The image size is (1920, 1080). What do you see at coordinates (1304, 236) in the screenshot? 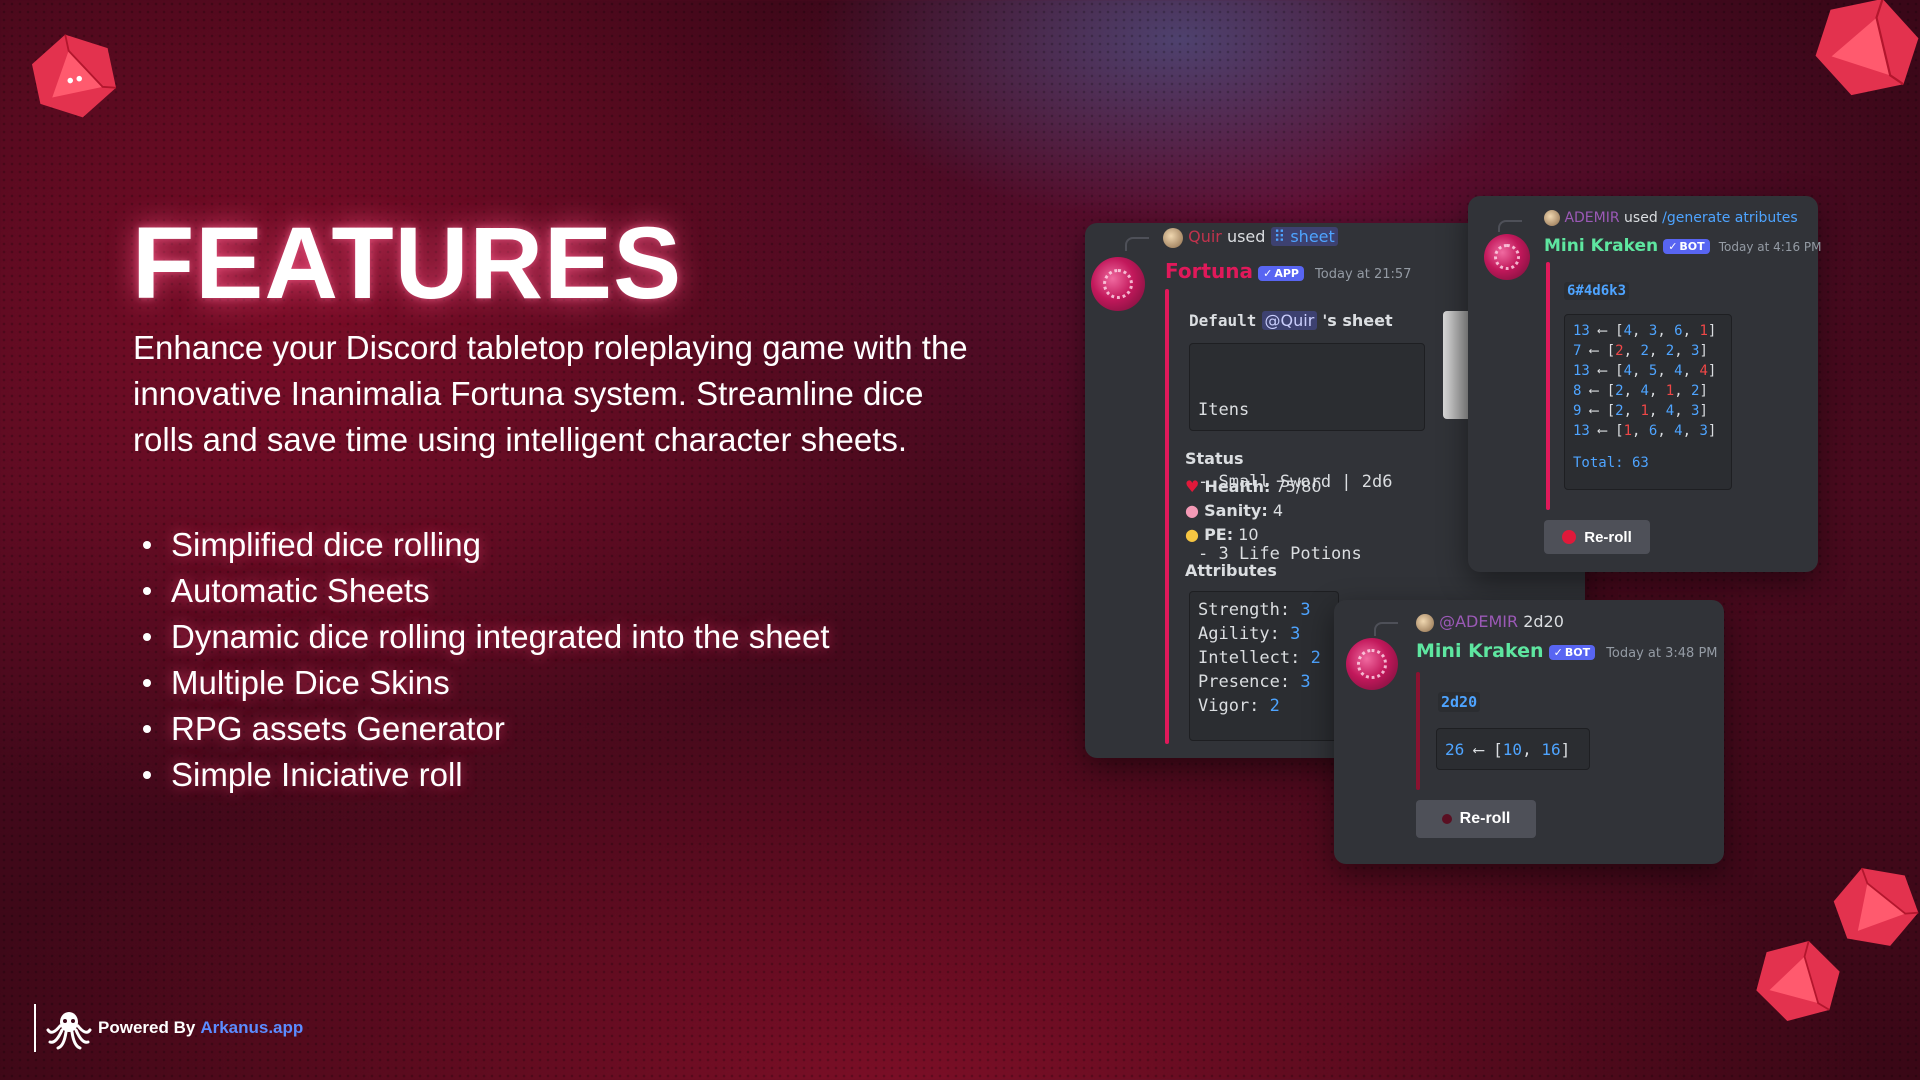
I see `slash-command: ⠿ sheet` at bounding box center [1304, 236].